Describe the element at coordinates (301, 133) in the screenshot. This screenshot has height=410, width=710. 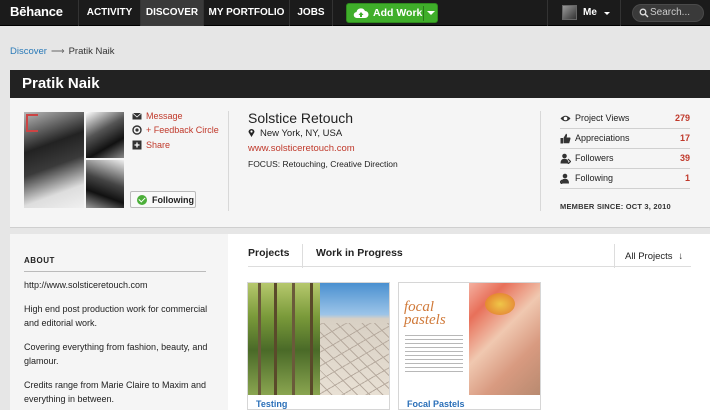
I see `location-text: New York, NY, USA` at that location.